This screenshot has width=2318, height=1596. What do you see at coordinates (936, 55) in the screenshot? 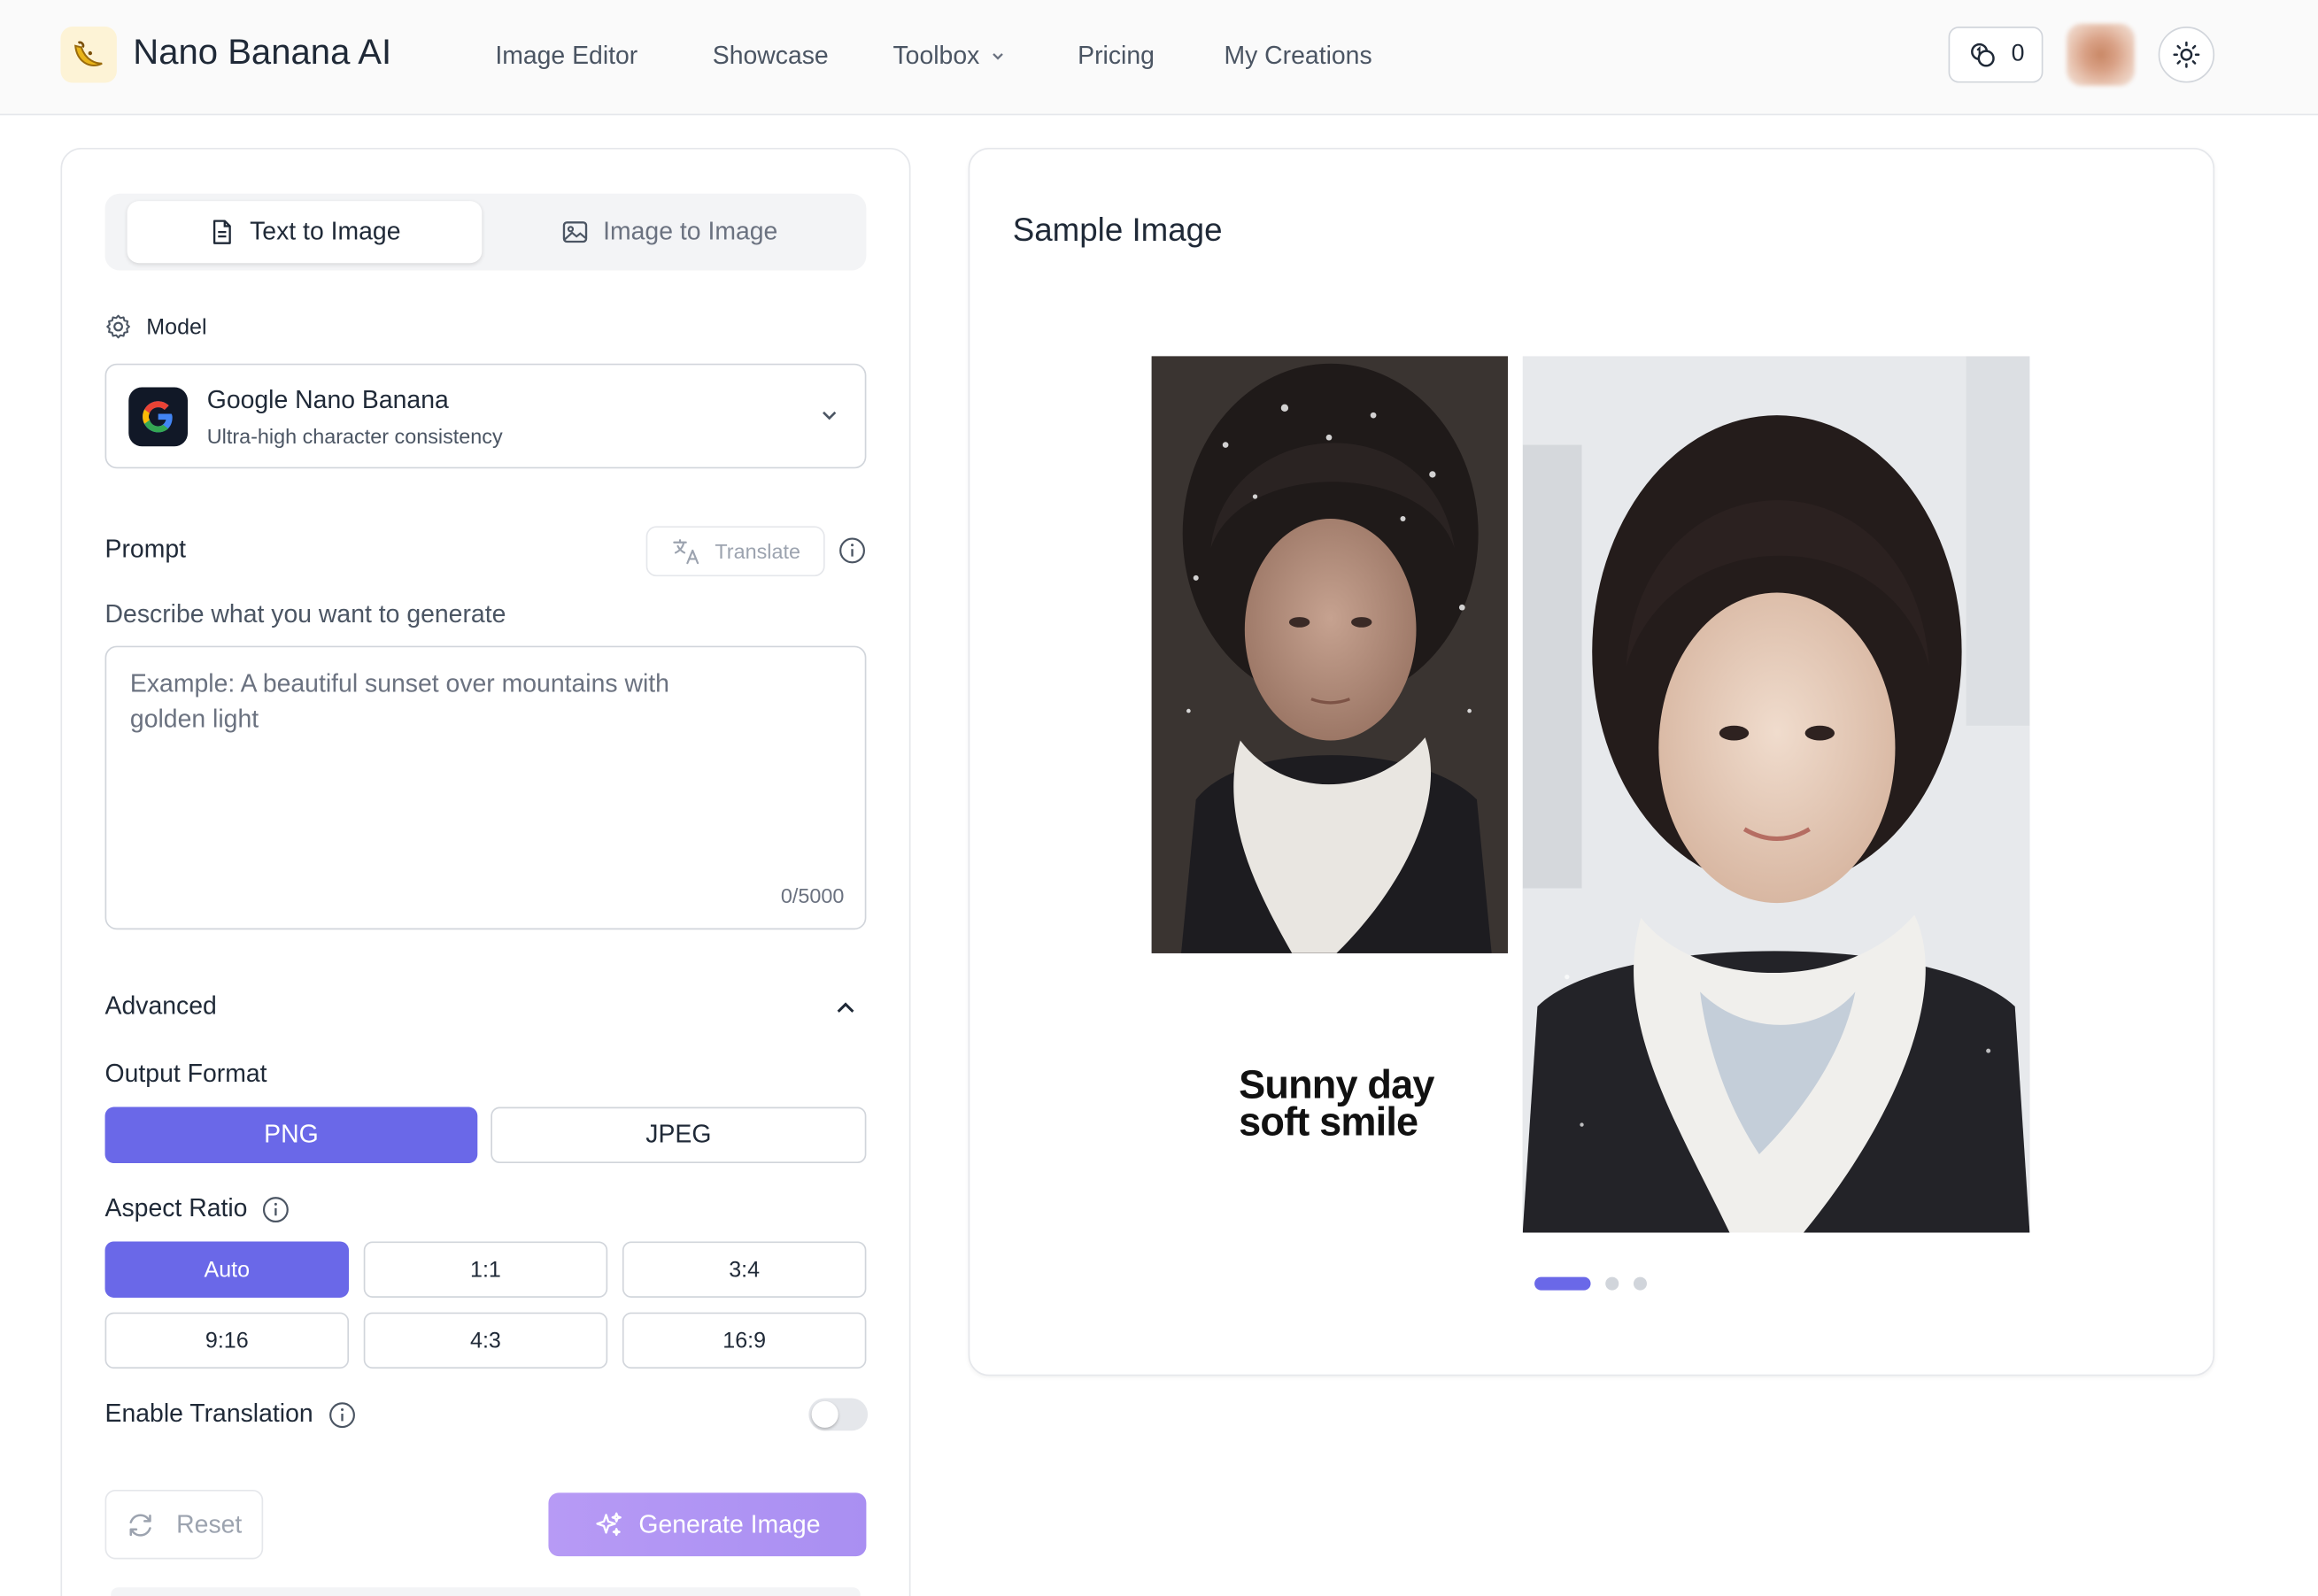
I see `nav-label: Toolbox` at bounding box center [936, 55].